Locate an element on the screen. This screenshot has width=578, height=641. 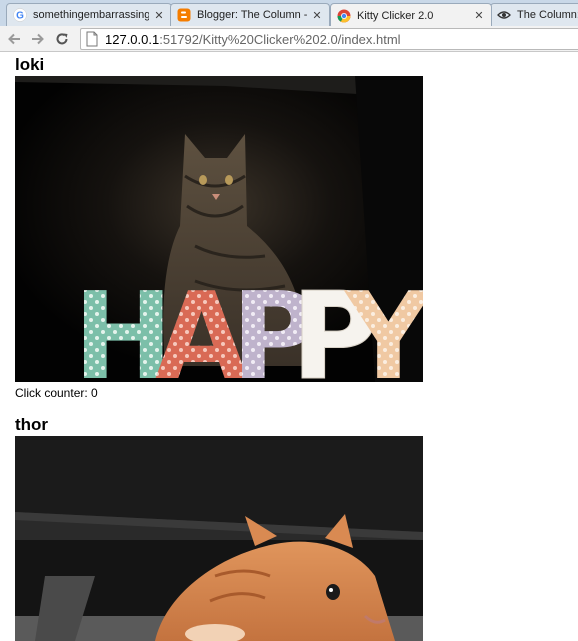
reload-icon is located at coordinates (62, 39).